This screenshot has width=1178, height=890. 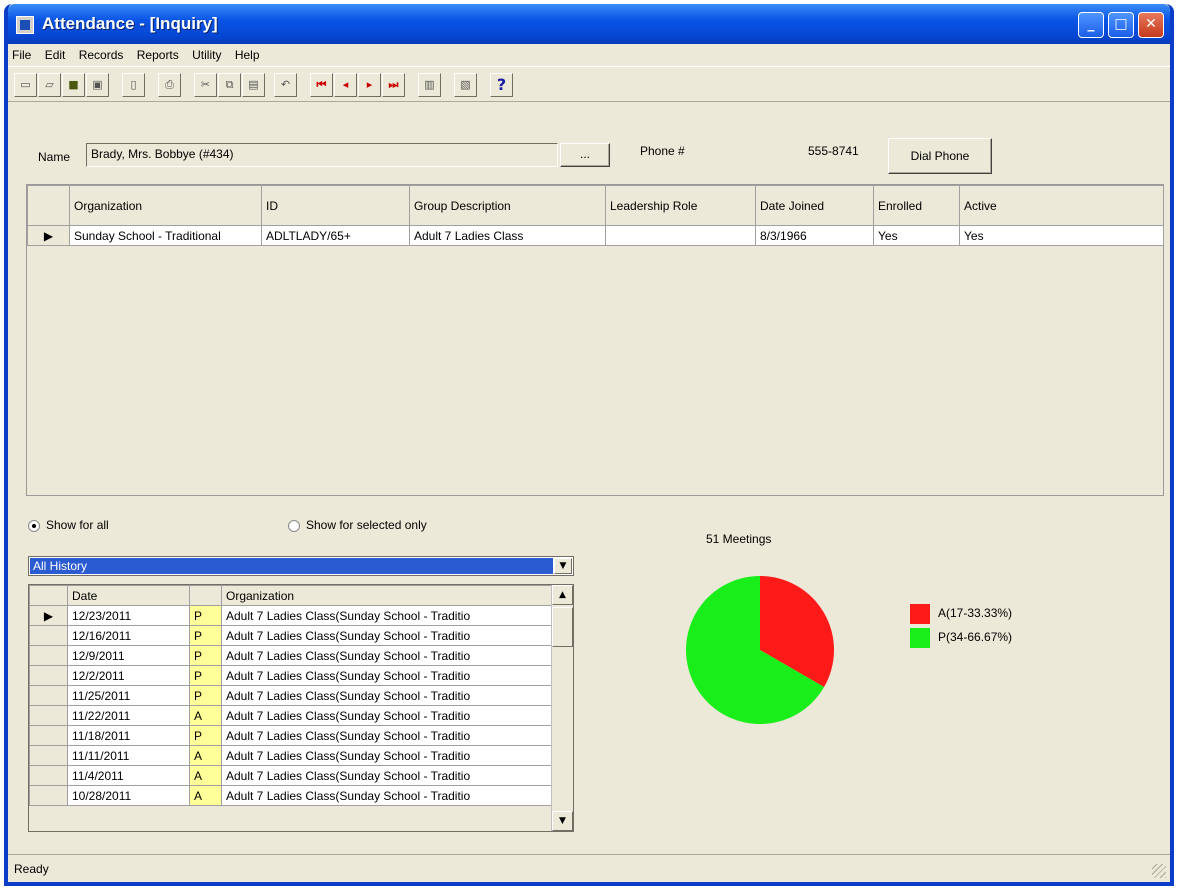 I want to click on scroll-up-button: ▲, so click(x=562, y=595).